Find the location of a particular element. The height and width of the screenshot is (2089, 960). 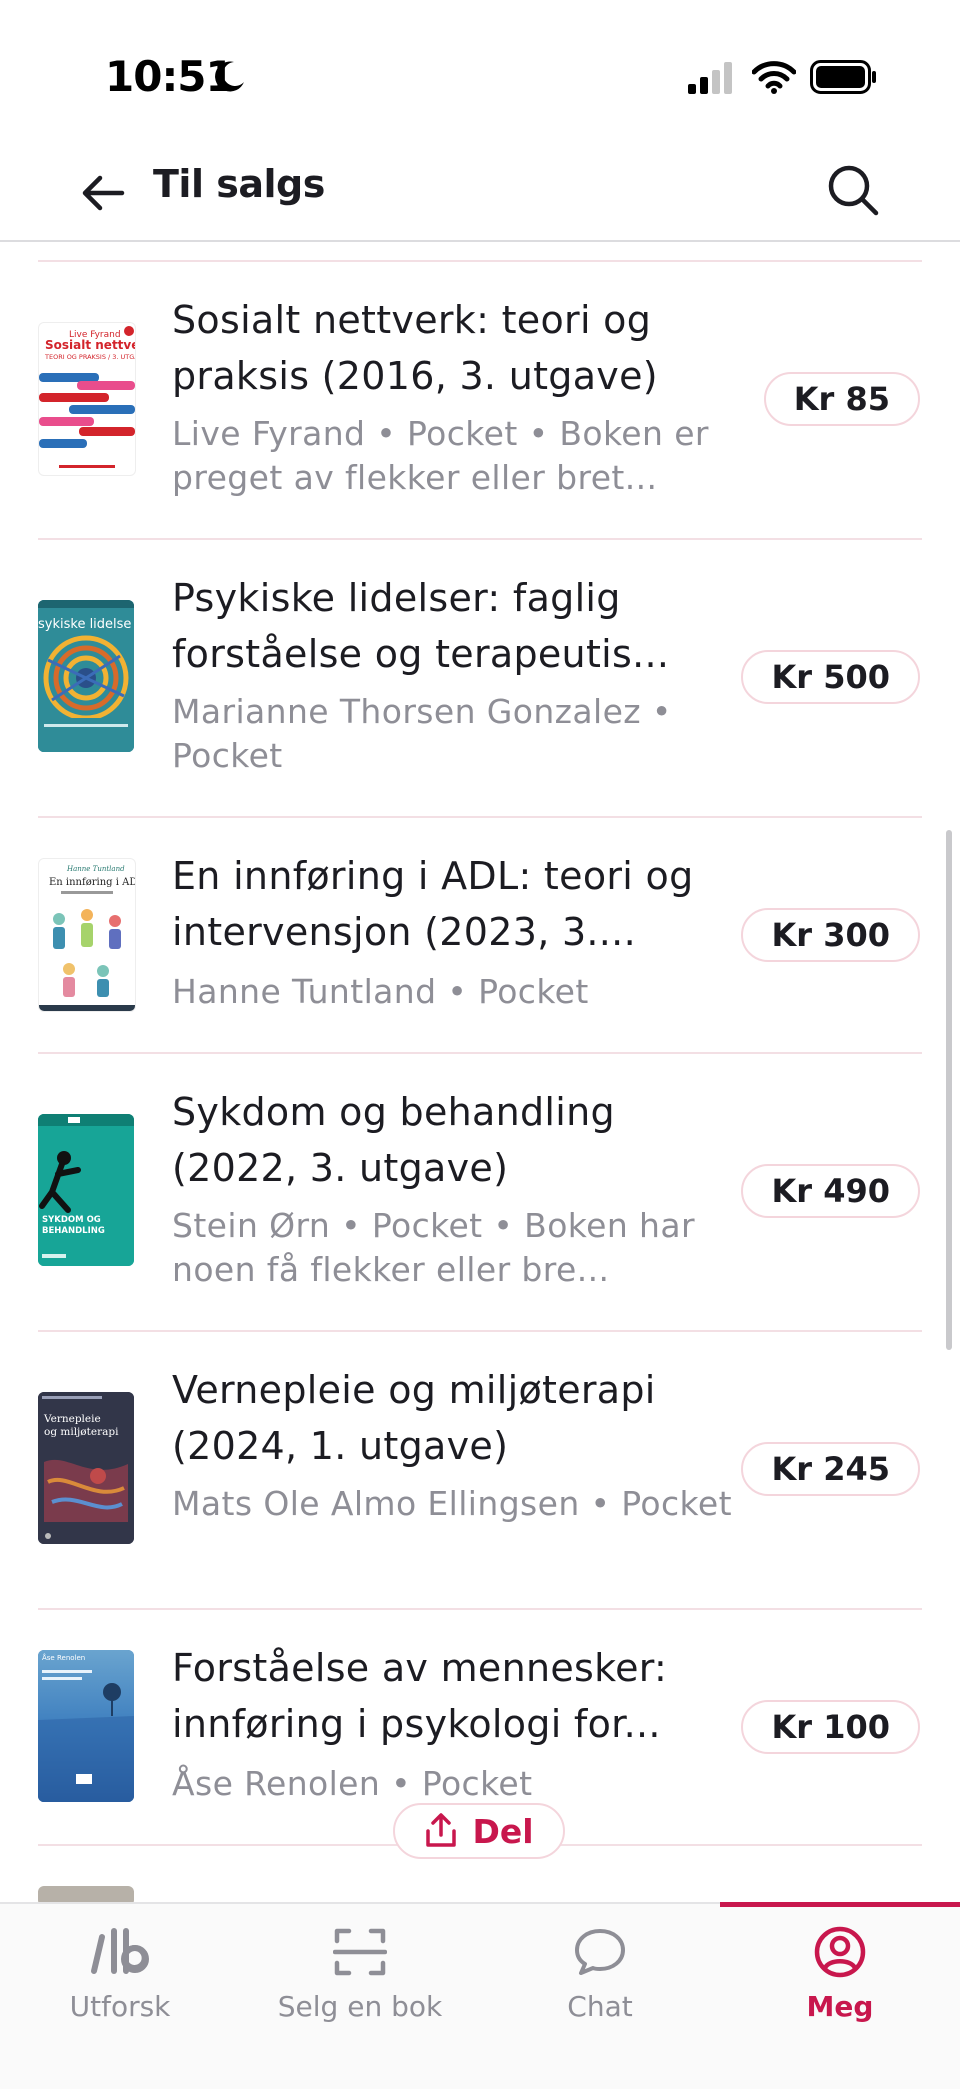

book-cover: Vernepleie og miljøterapi is located at coordinates (86, 1468).